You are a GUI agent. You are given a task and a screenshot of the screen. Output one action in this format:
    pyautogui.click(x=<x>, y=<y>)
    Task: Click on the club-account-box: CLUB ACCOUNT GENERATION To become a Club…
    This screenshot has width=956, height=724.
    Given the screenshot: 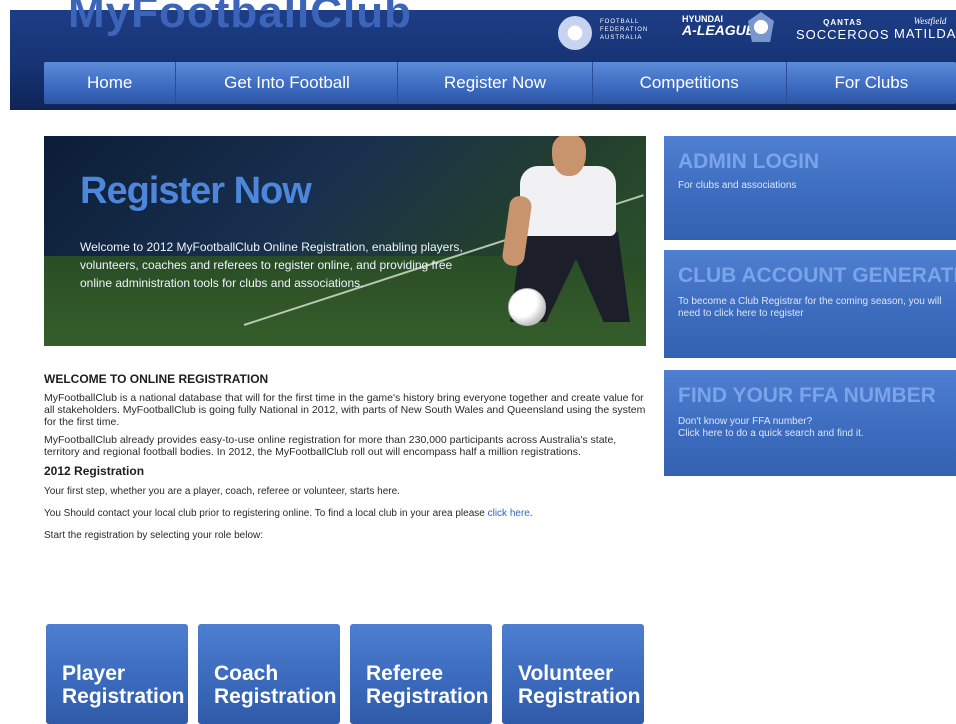 What is the action you would take?
    pyautogui.click(x=810, y=304)
    